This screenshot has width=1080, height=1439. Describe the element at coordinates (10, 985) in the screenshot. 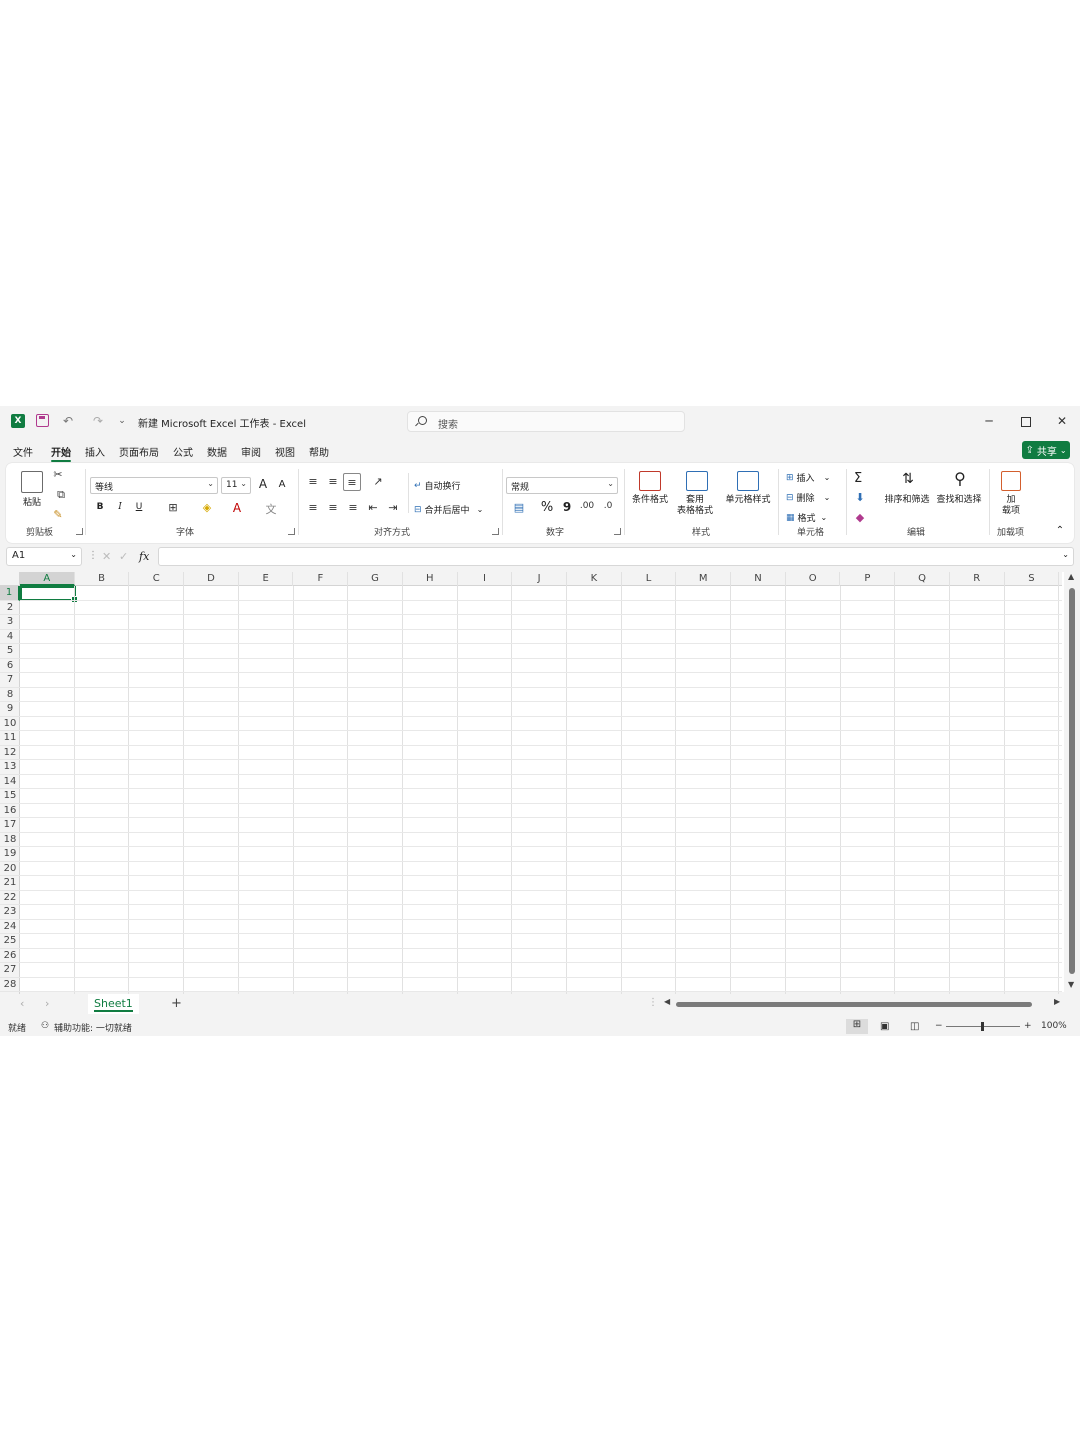

I see `row-header: 28` at that location.